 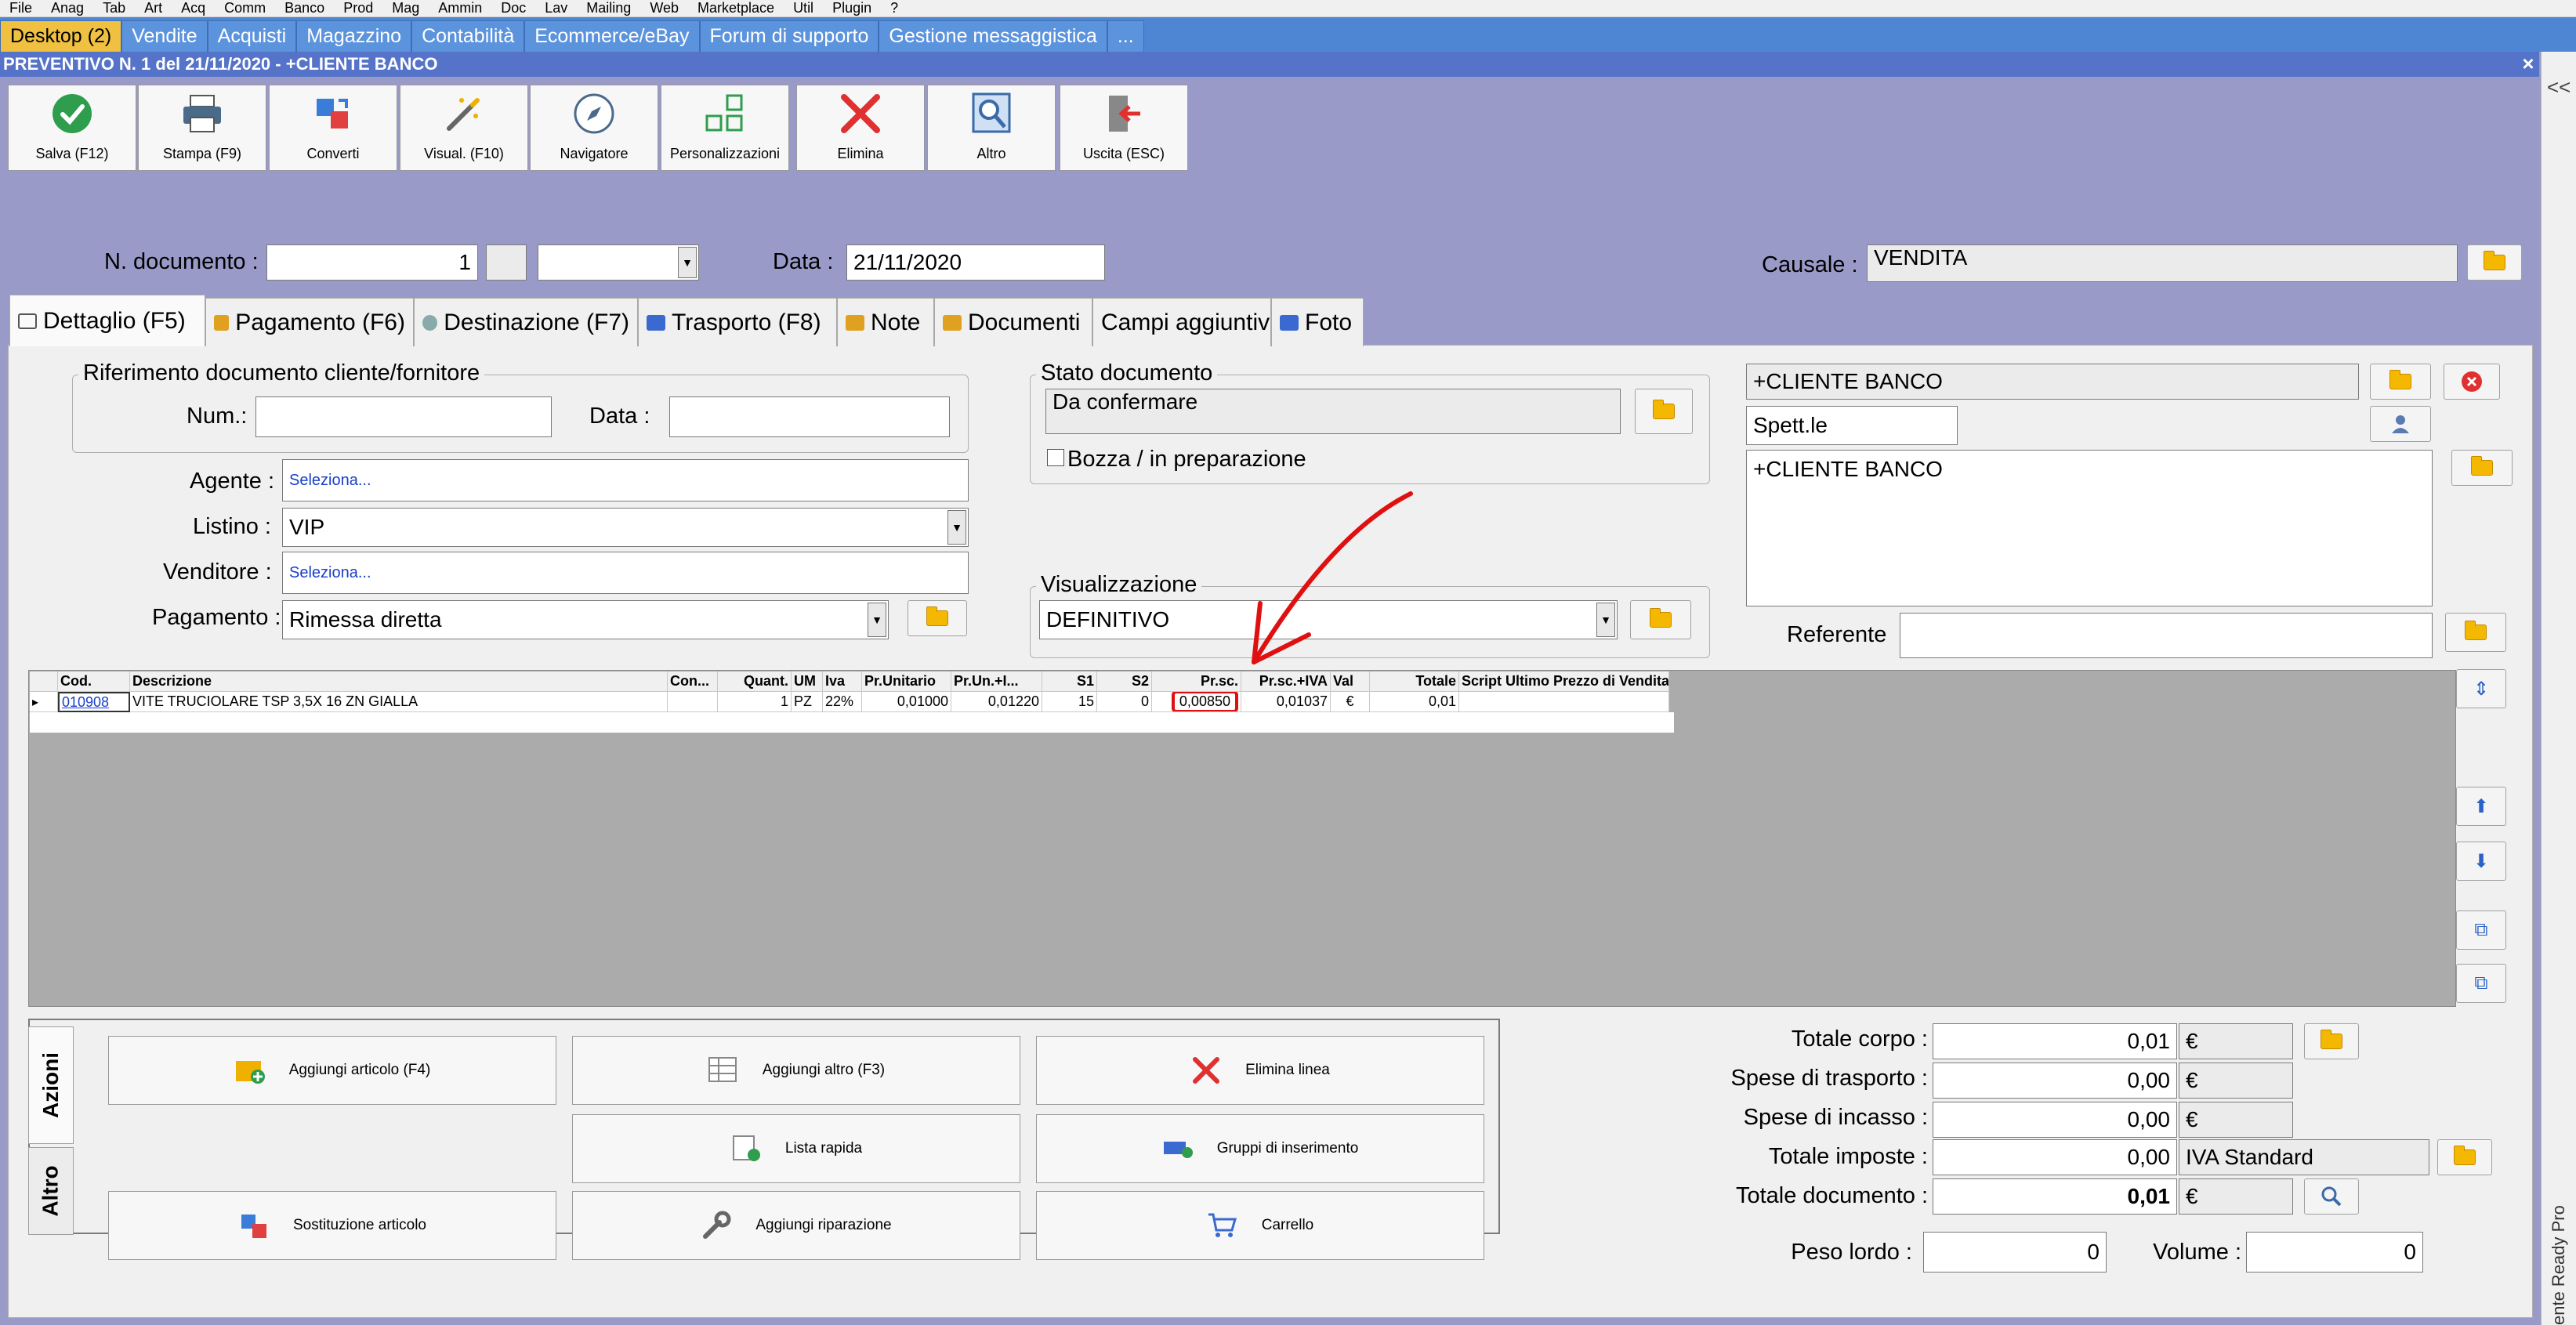 What do you see at coordinates (842, 702) in the screenshot?
I see `cell-iva: 22%` at bounding box center [842, 702].